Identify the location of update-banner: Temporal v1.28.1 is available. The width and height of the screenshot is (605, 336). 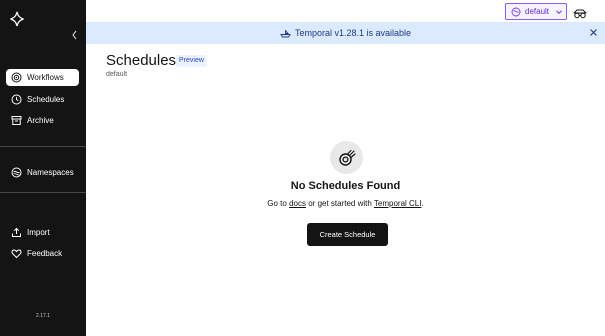
(345, 33).